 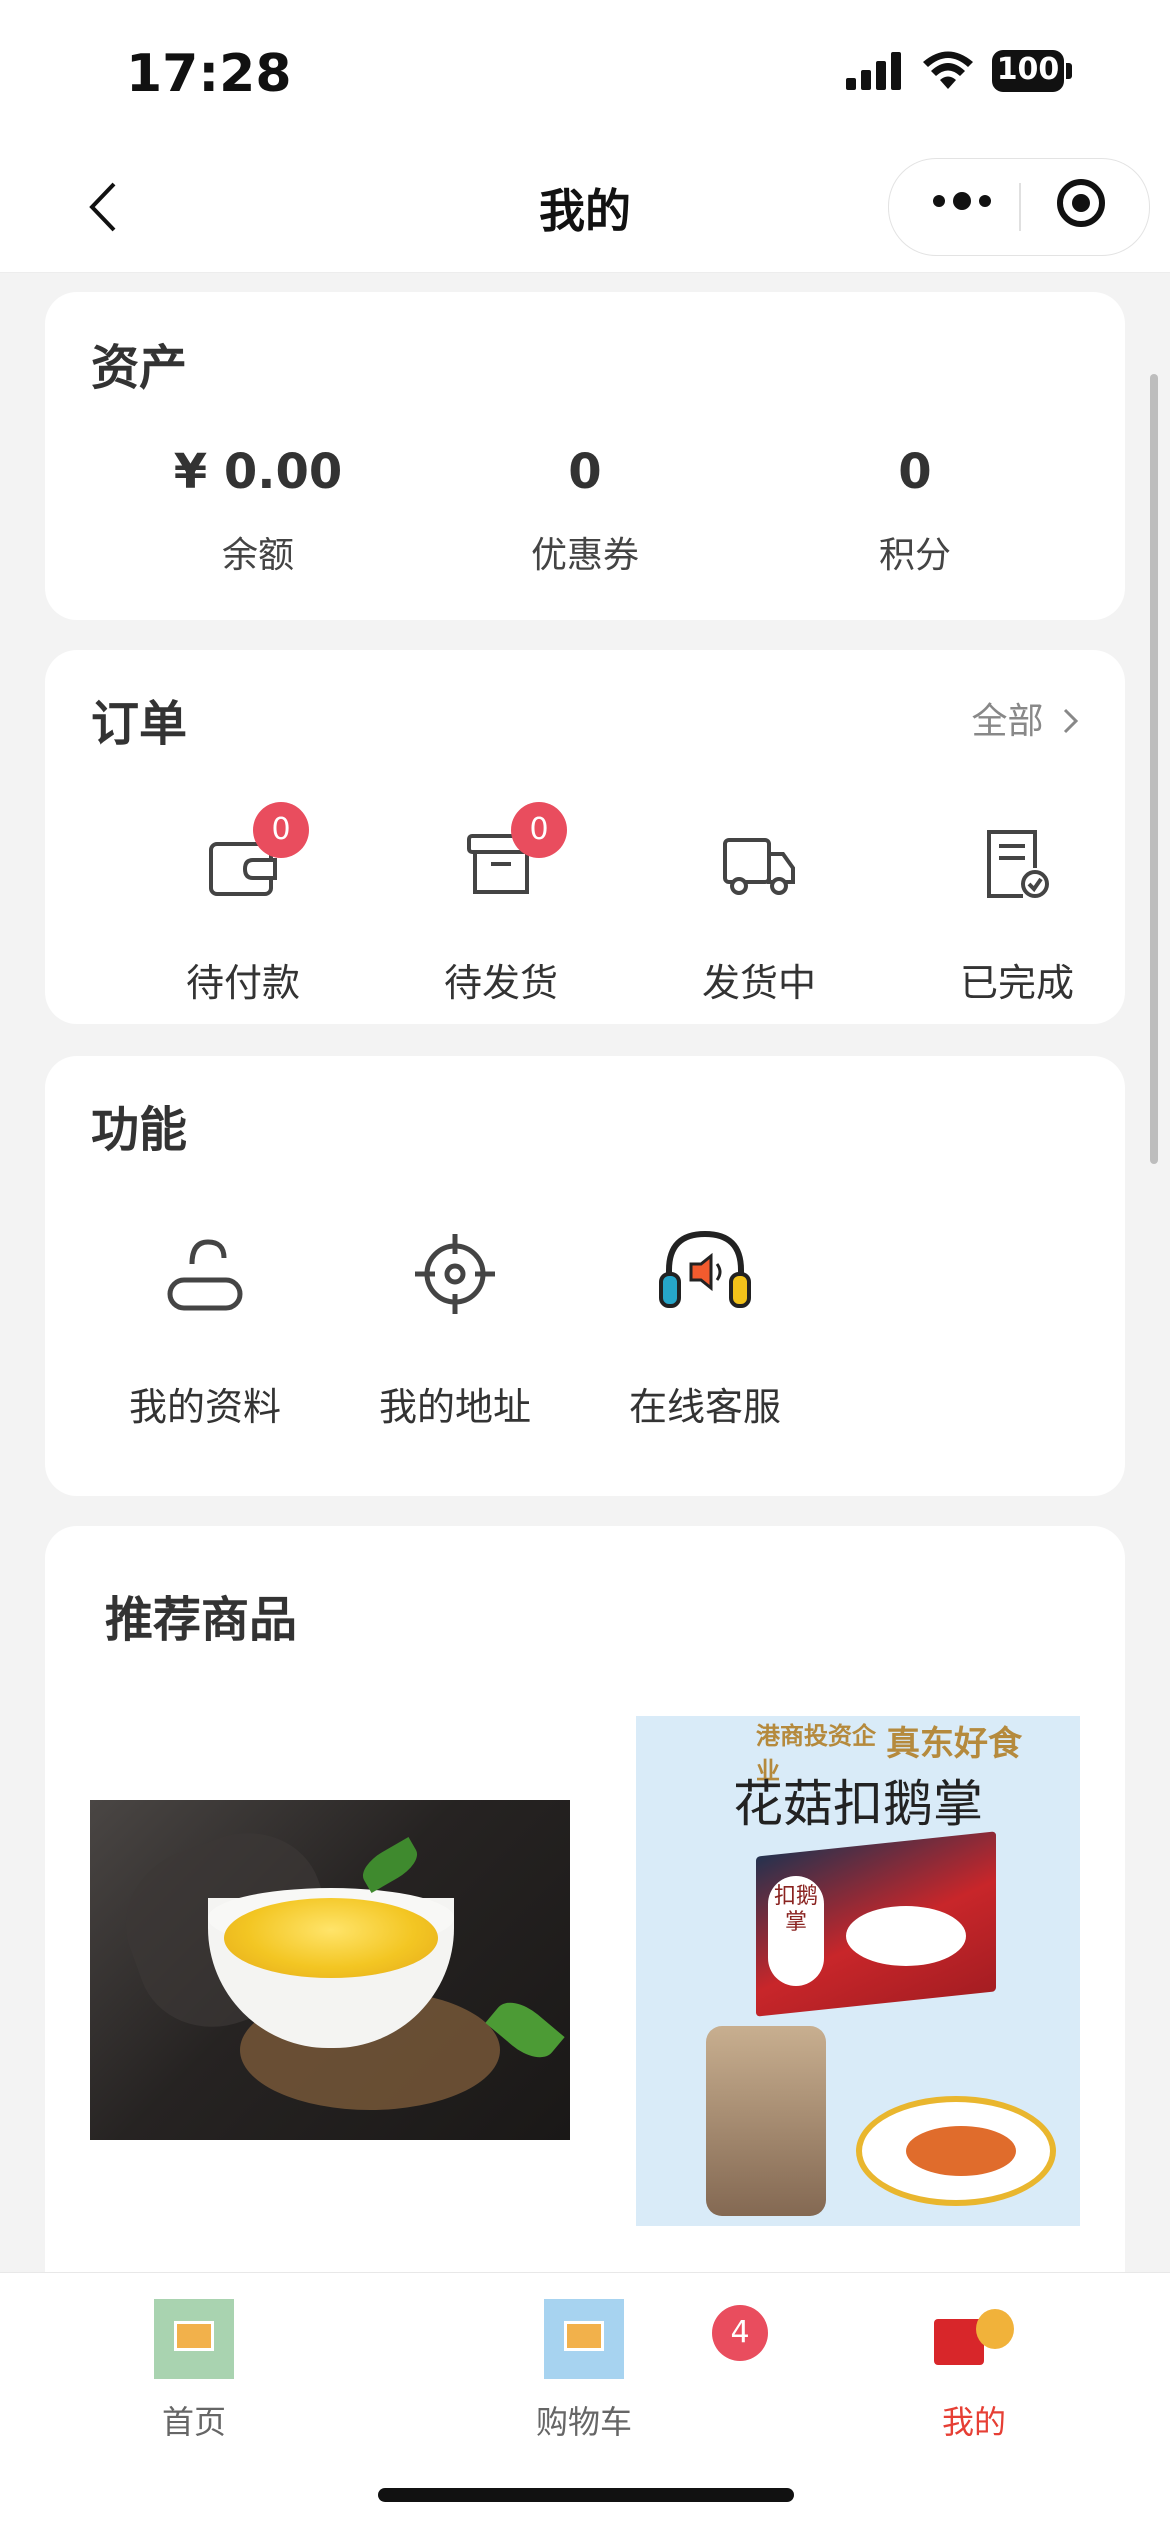 I want to click on capsule-divider, so click(x=1020, y=207).